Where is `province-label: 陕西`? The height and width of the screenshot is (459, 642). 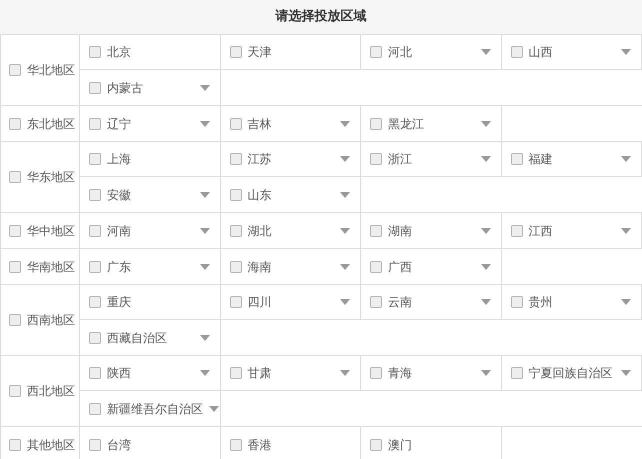
province-label: 陕西 is located at coordinates (119, 373).